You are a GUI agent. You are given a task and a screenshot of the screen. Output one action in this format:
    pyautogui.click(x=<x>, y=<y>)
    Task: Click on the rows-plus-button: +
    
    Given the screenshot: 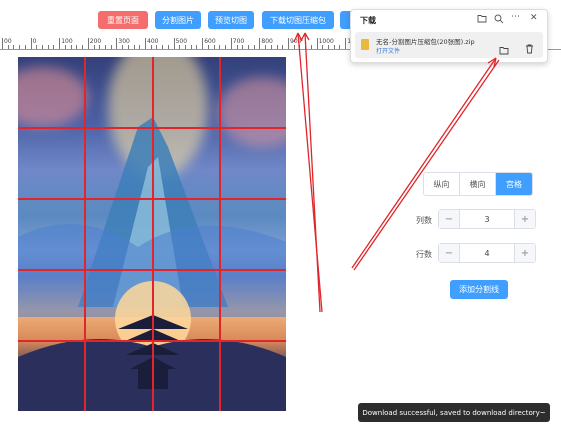 What is the action you would take?
    pyautogui.click(x=525, y=253)
    